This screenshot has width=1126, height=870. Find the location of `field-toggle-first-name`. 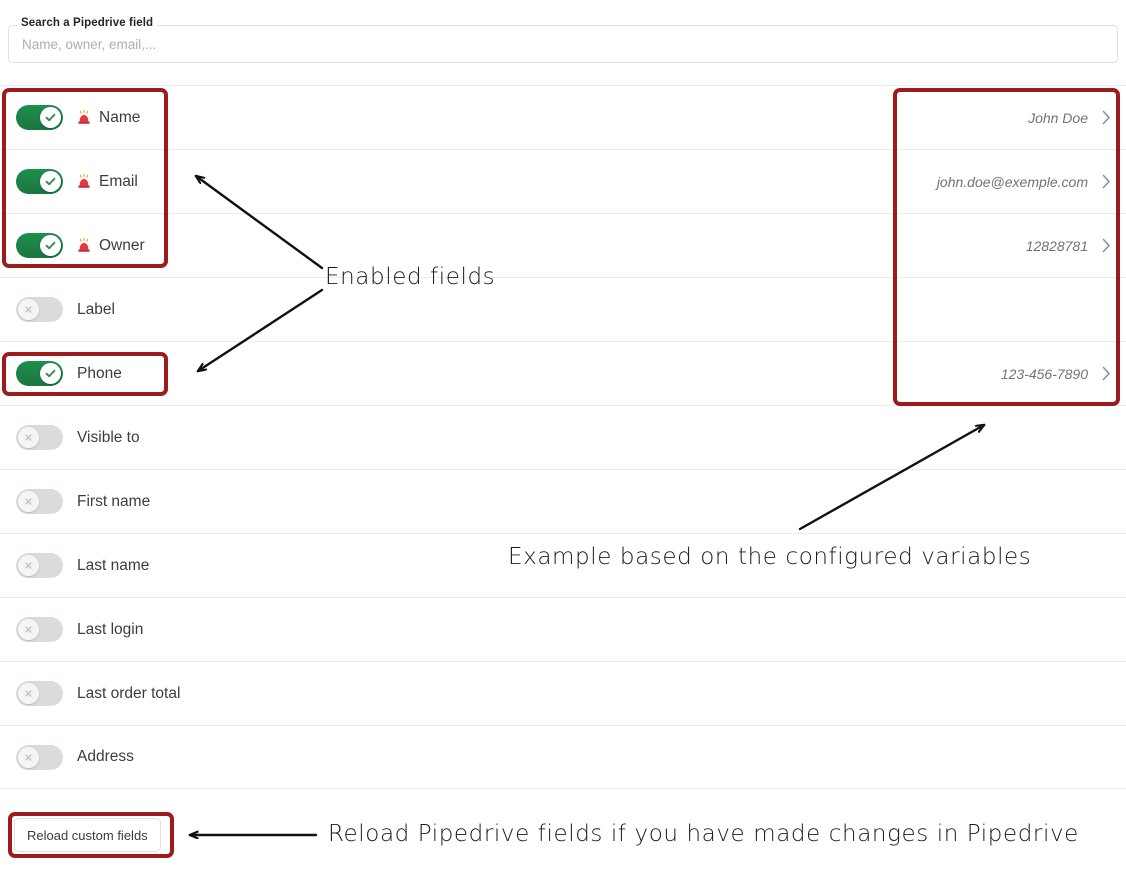

field-toggle-first-name is located at coordinates (39, 501).